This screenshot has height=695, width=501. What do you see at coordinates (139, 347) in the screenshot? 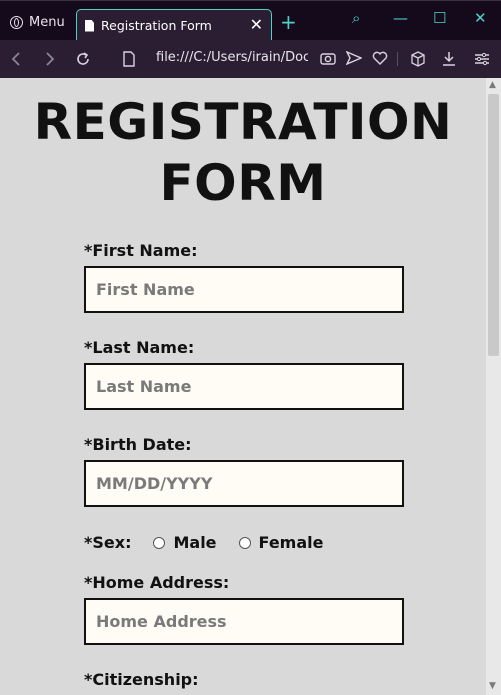
I see `last-name-label: *Last Name:` at bounding box center [139, 347].